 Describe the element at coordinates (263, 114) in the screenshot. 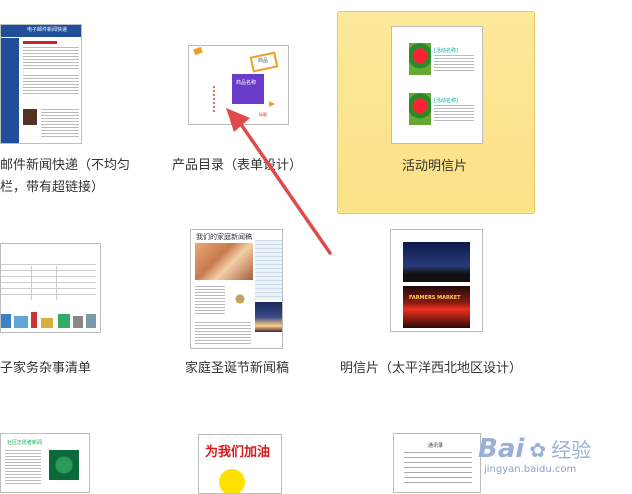

I see `thumbnail-text: 标题` at that location.